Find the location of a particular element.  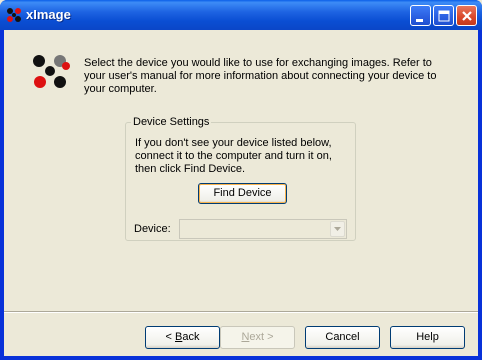

close-icon is located at coordinates (467, 16).